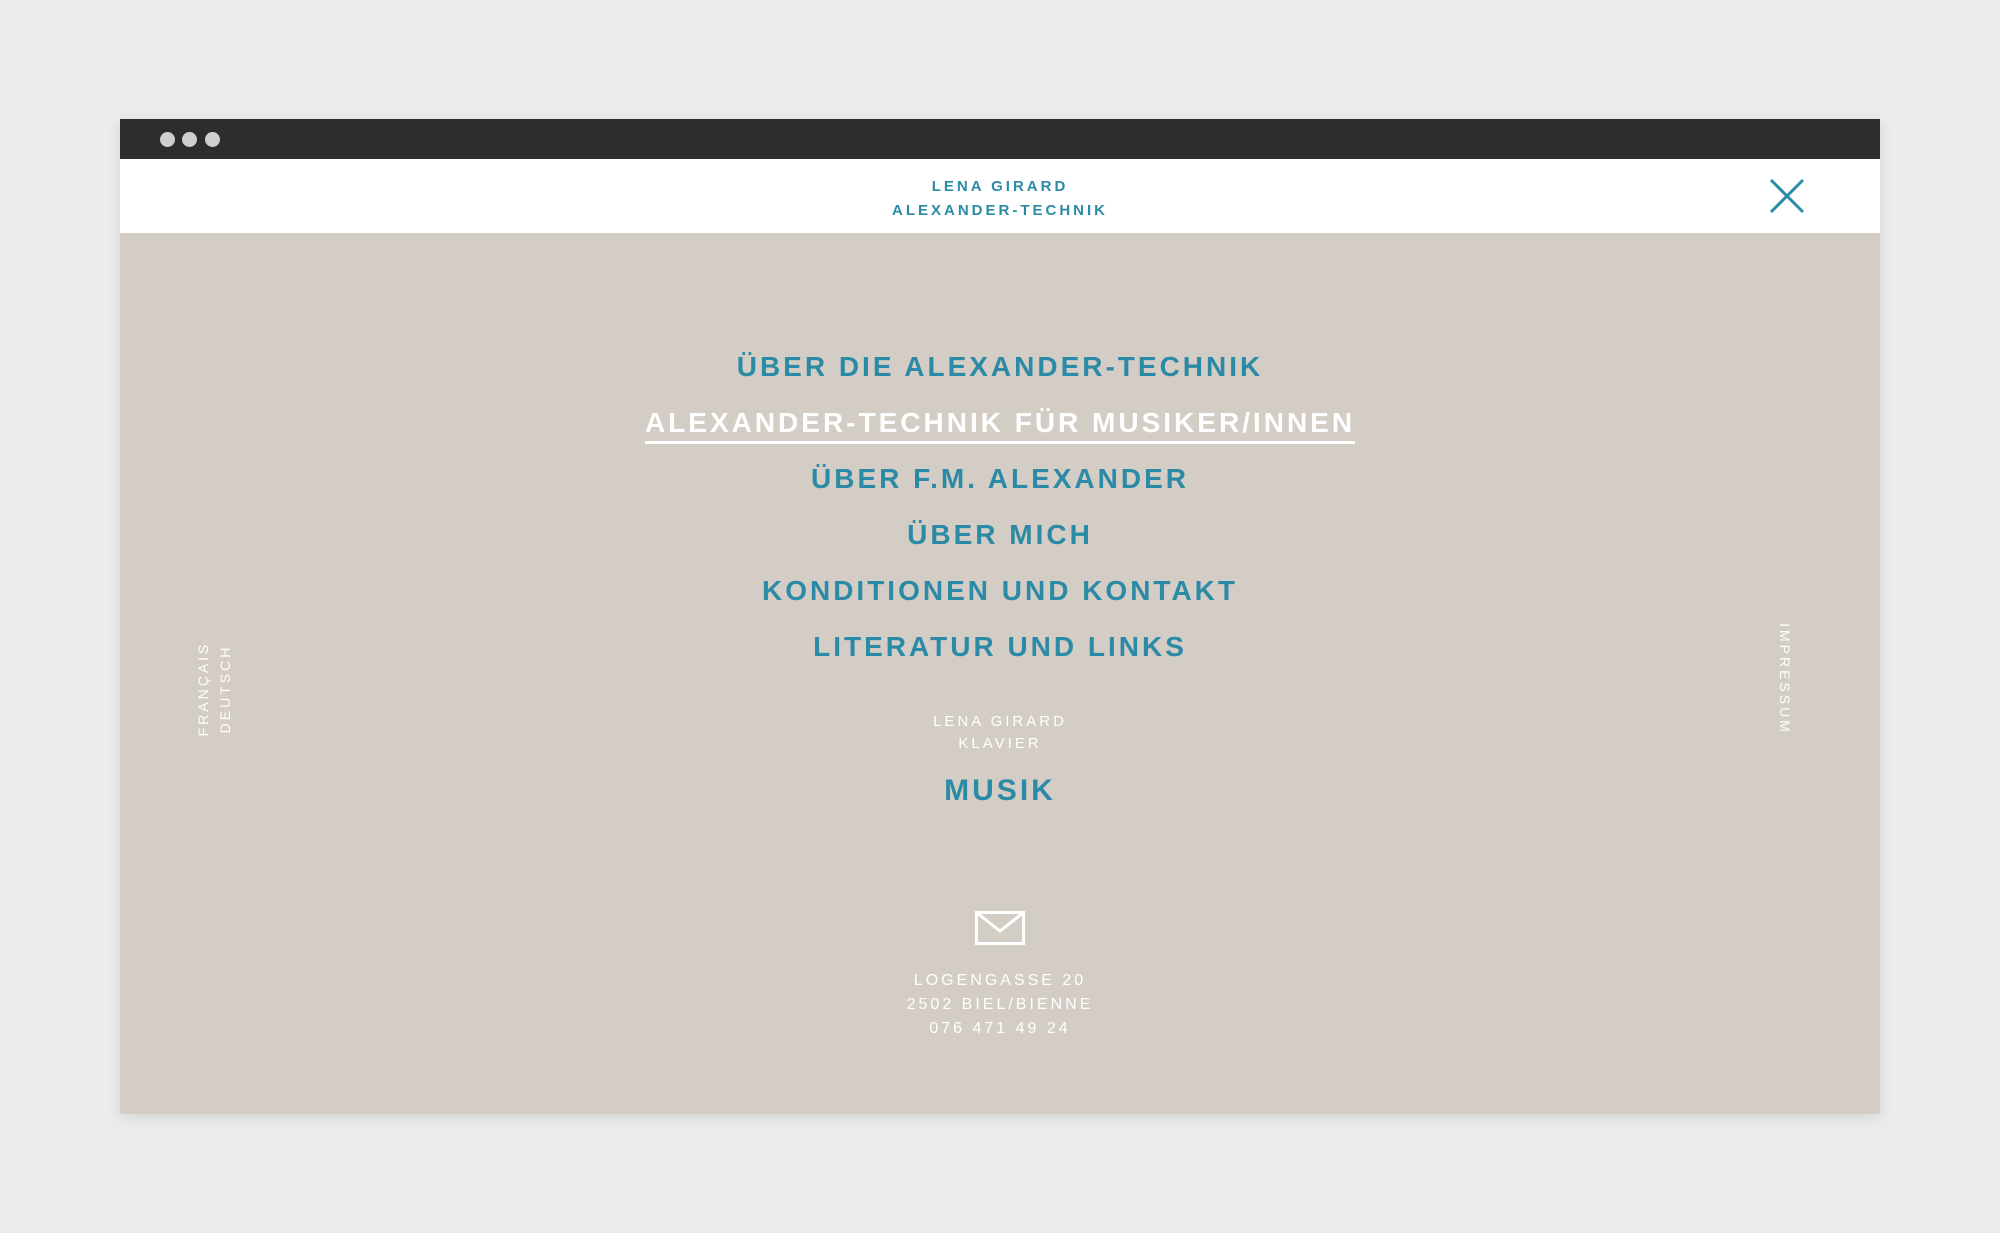 Image resolution: width=2000 pixels, height=1233 pixels. Describe the element at coordinates (1000, 1029) in the screenshot. I see `phone-number: 076 471 49 24` at that location.